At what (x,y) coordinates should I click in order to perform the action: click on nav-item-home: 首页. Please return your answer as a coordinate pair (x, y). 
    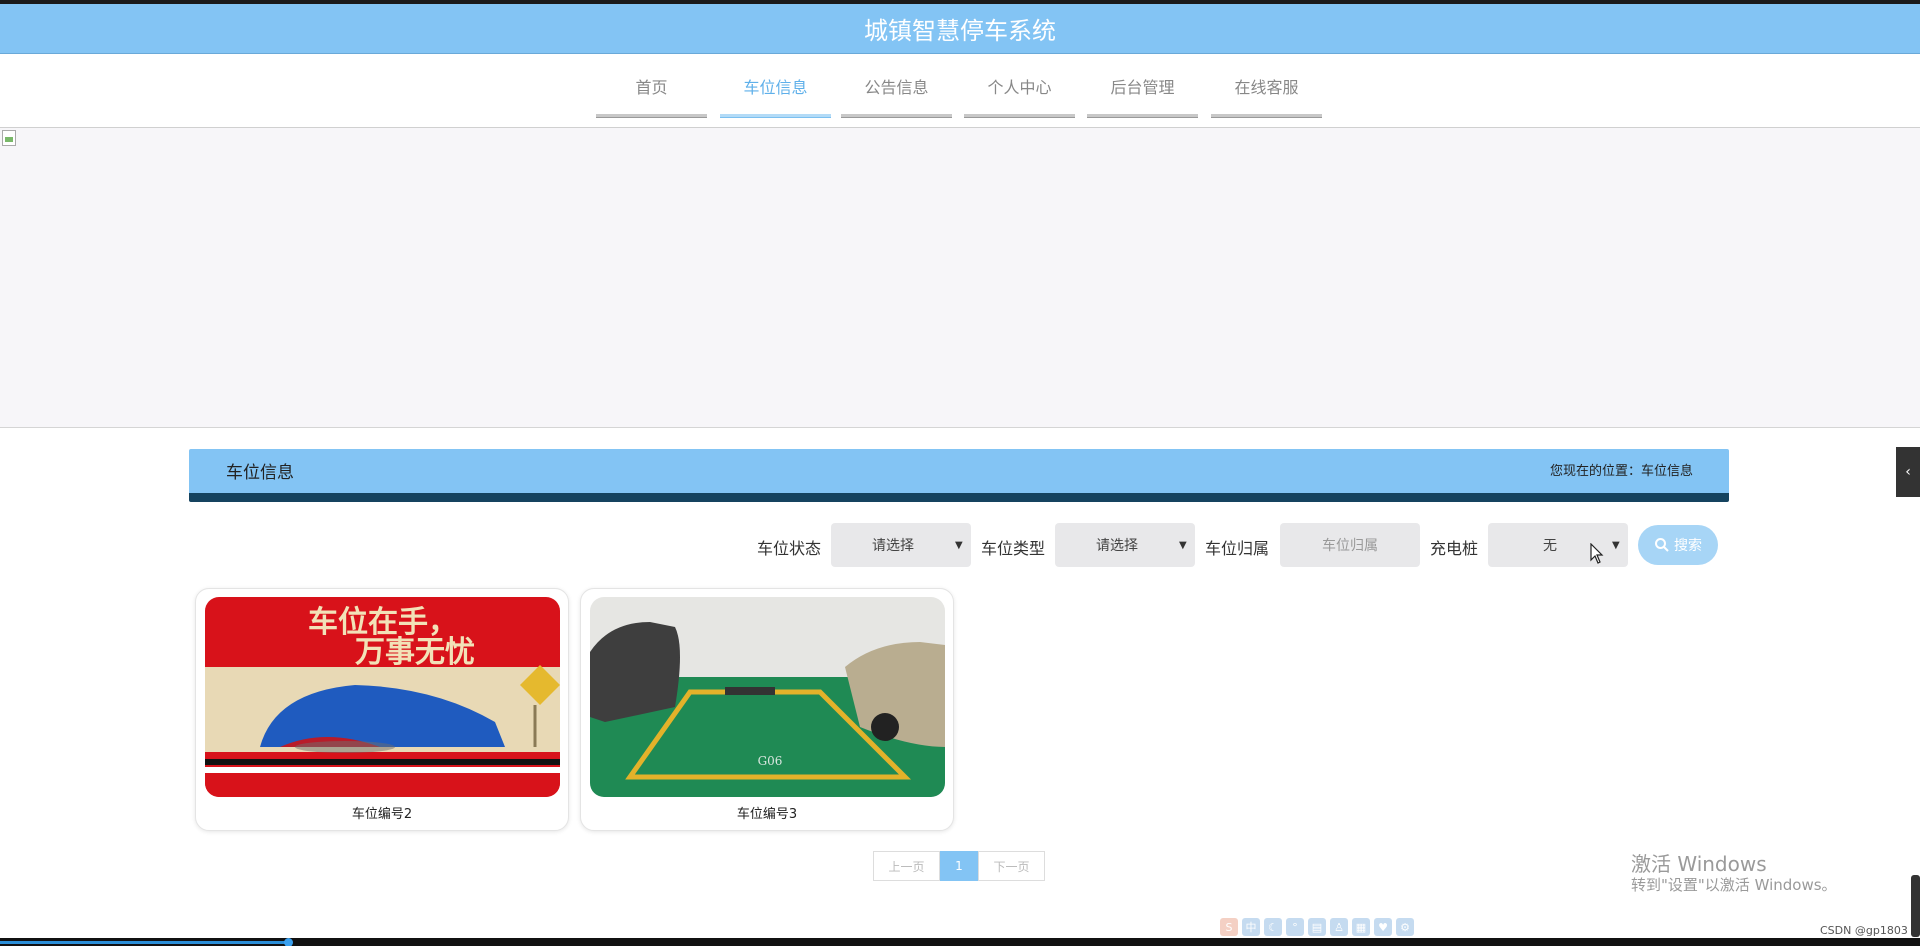
    Looking at the image, I should click on (651, 86).